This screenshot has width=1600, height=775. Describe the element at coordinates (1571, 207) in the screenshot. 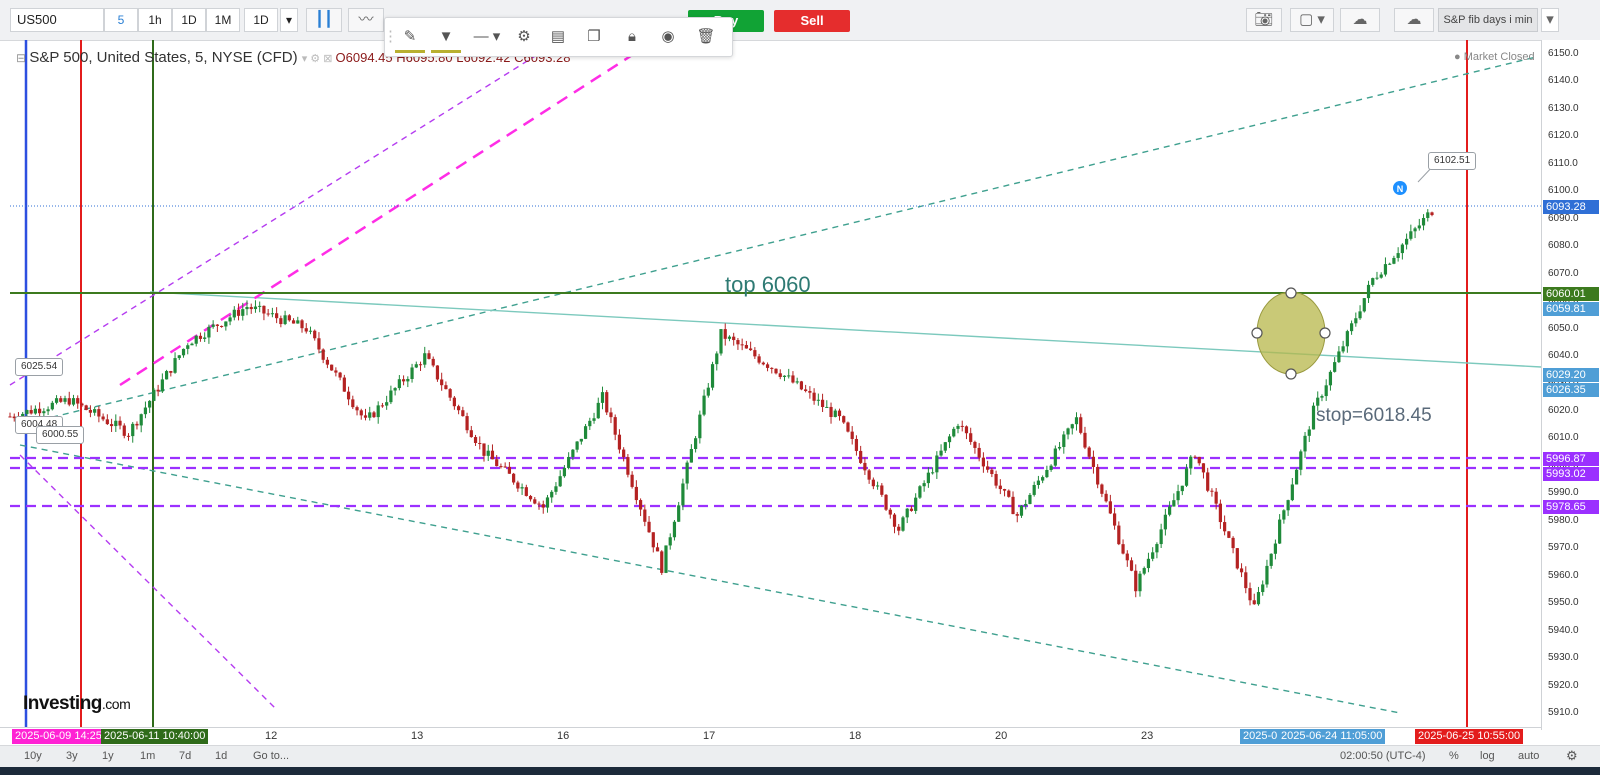

I see `price-tag-current: 6093.28` at that location.